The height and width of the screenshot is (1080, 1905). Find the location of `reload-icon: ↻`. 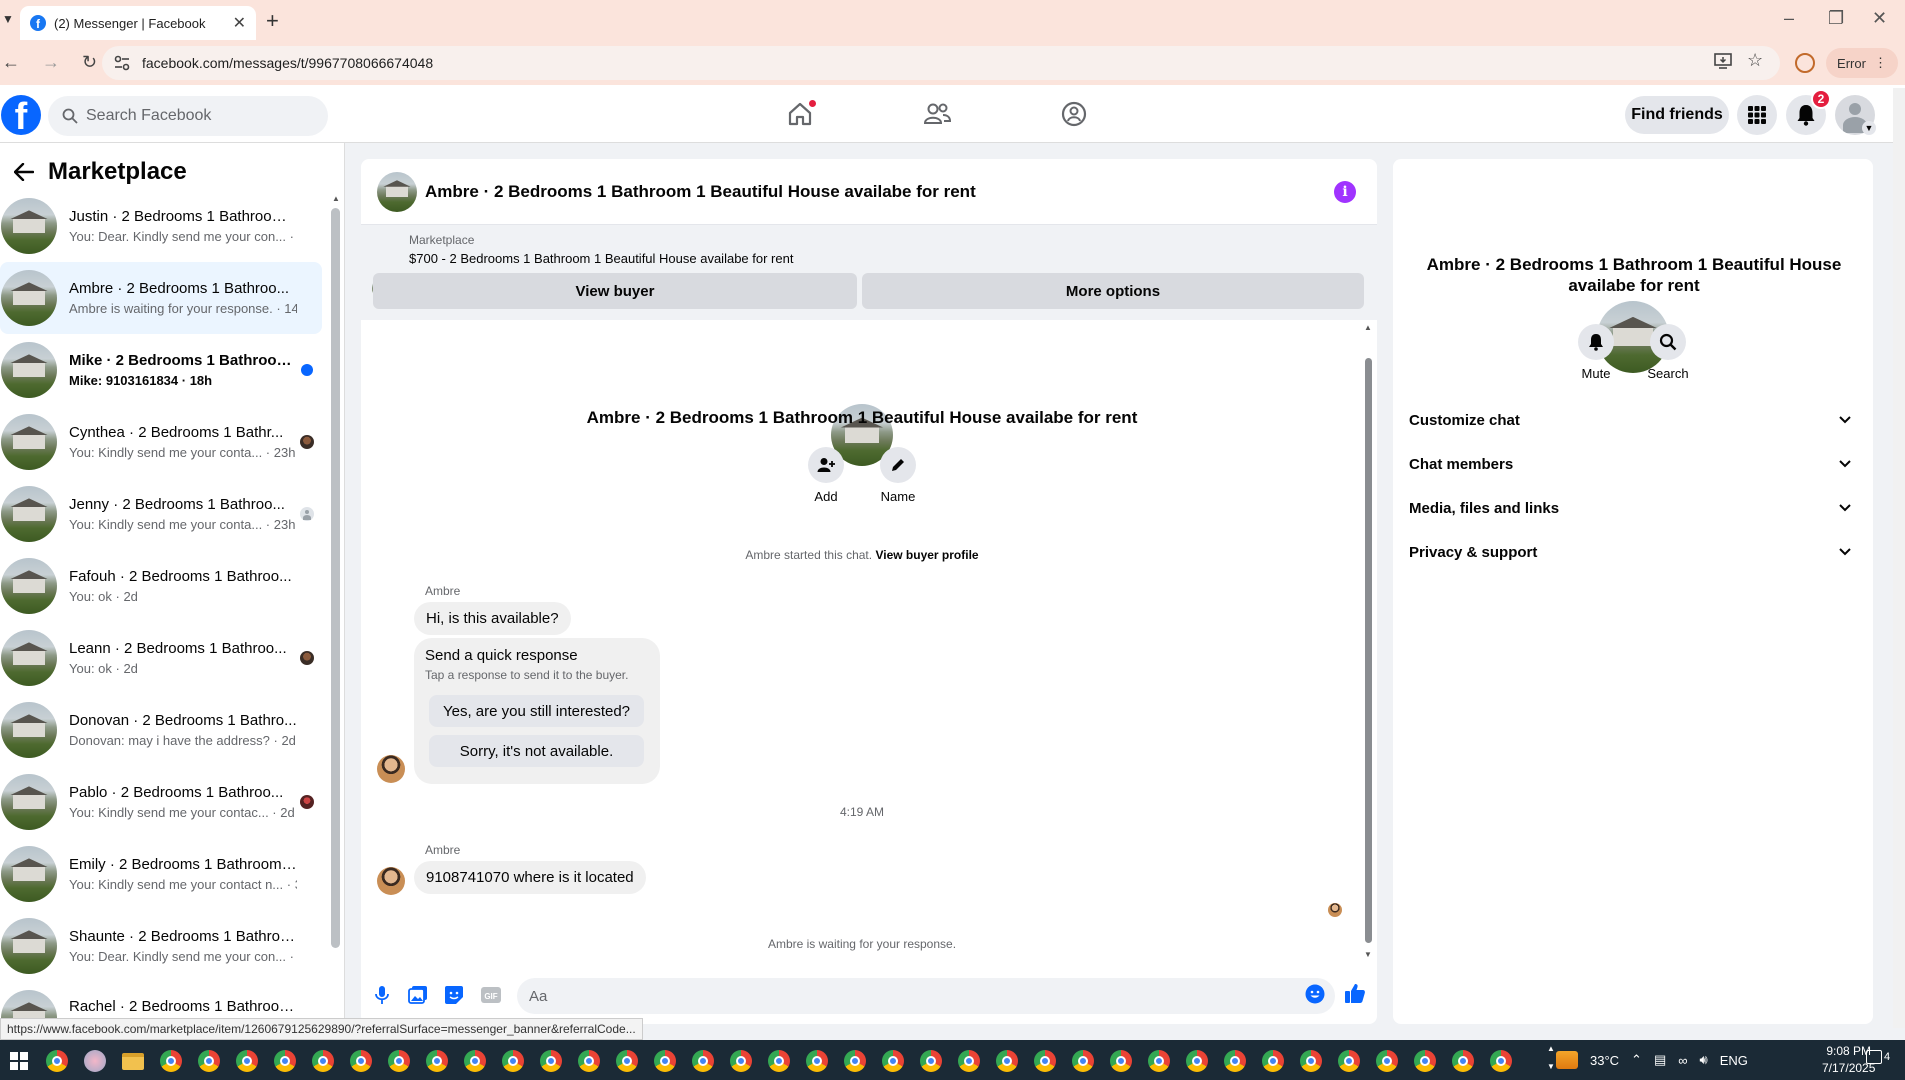

reload-icon: ↻ is located at coordinates (89, 62).